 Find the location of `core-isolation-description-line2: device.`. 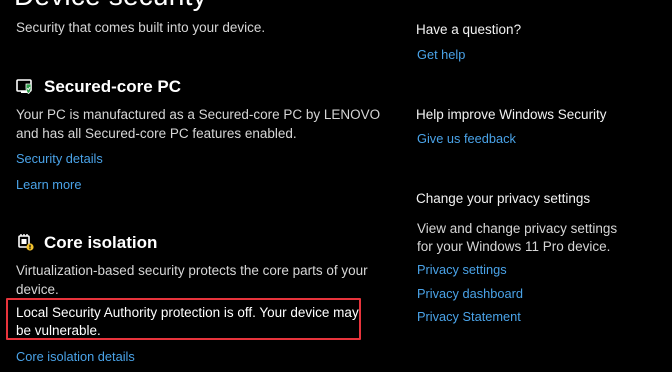

core-isolation-description-line2: device. is located at coordinates (37, 289).